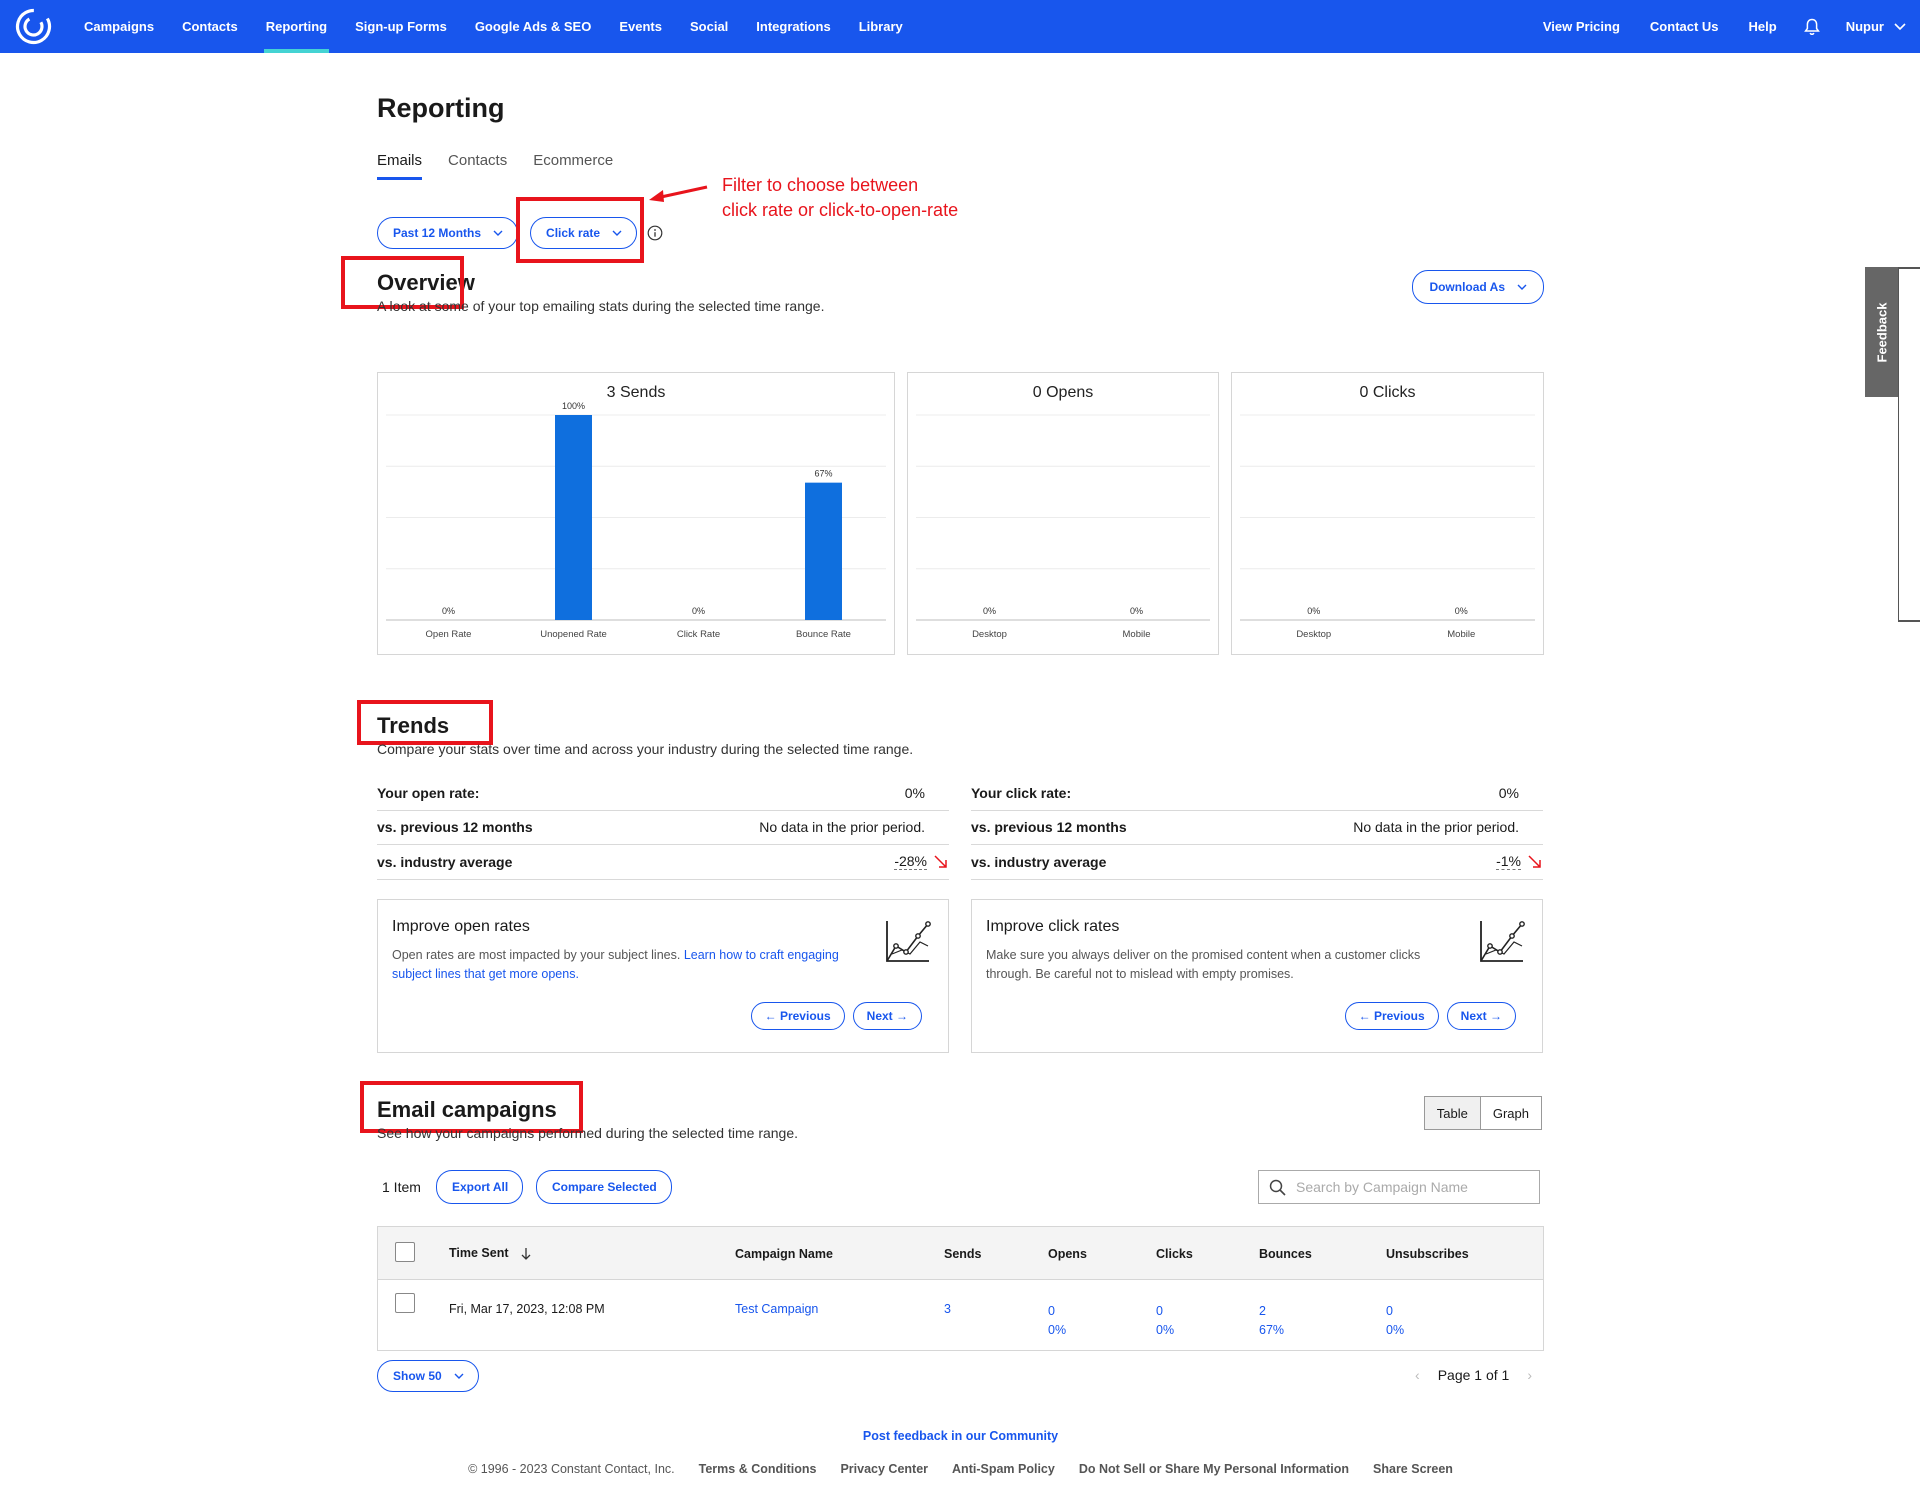 The image size is (1920, 1495). Describe the element at coordinates (1417, 1375) in the screenshot. I see `previous-page-icon: ‹` at that location.